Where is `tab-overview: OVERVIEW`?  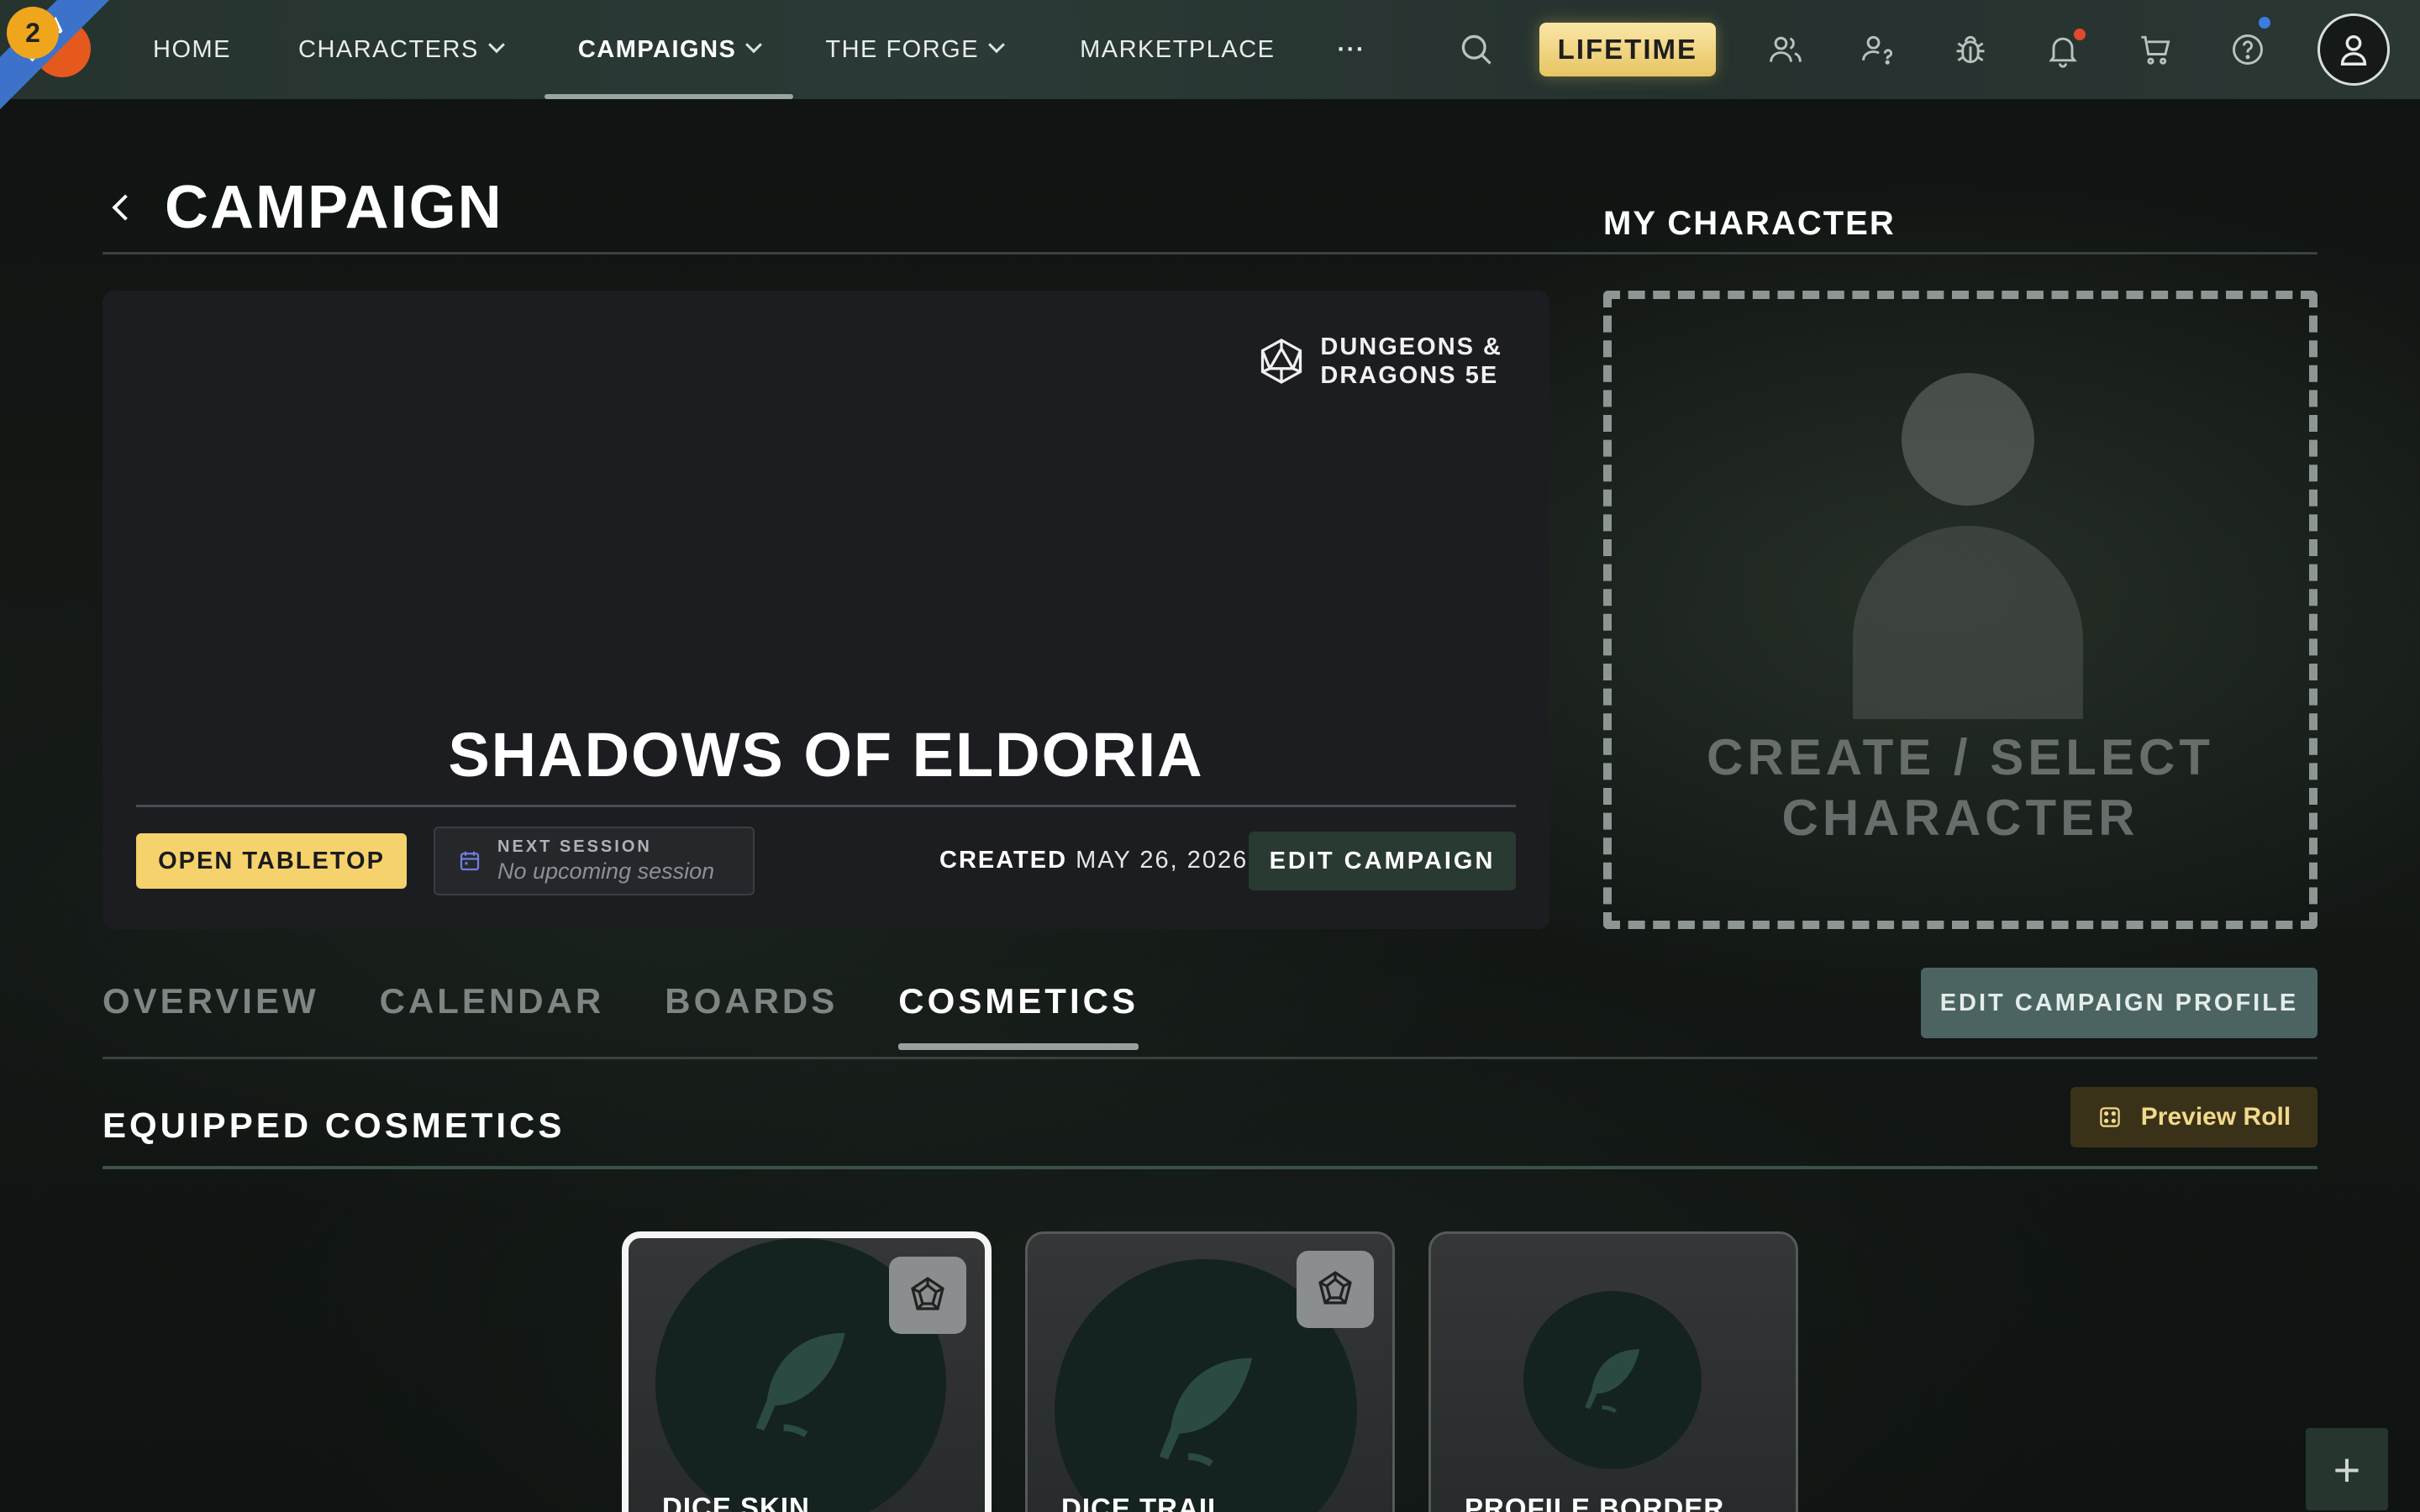 tab-overview: OVERVIEW is located at coordinates (211, 1013).